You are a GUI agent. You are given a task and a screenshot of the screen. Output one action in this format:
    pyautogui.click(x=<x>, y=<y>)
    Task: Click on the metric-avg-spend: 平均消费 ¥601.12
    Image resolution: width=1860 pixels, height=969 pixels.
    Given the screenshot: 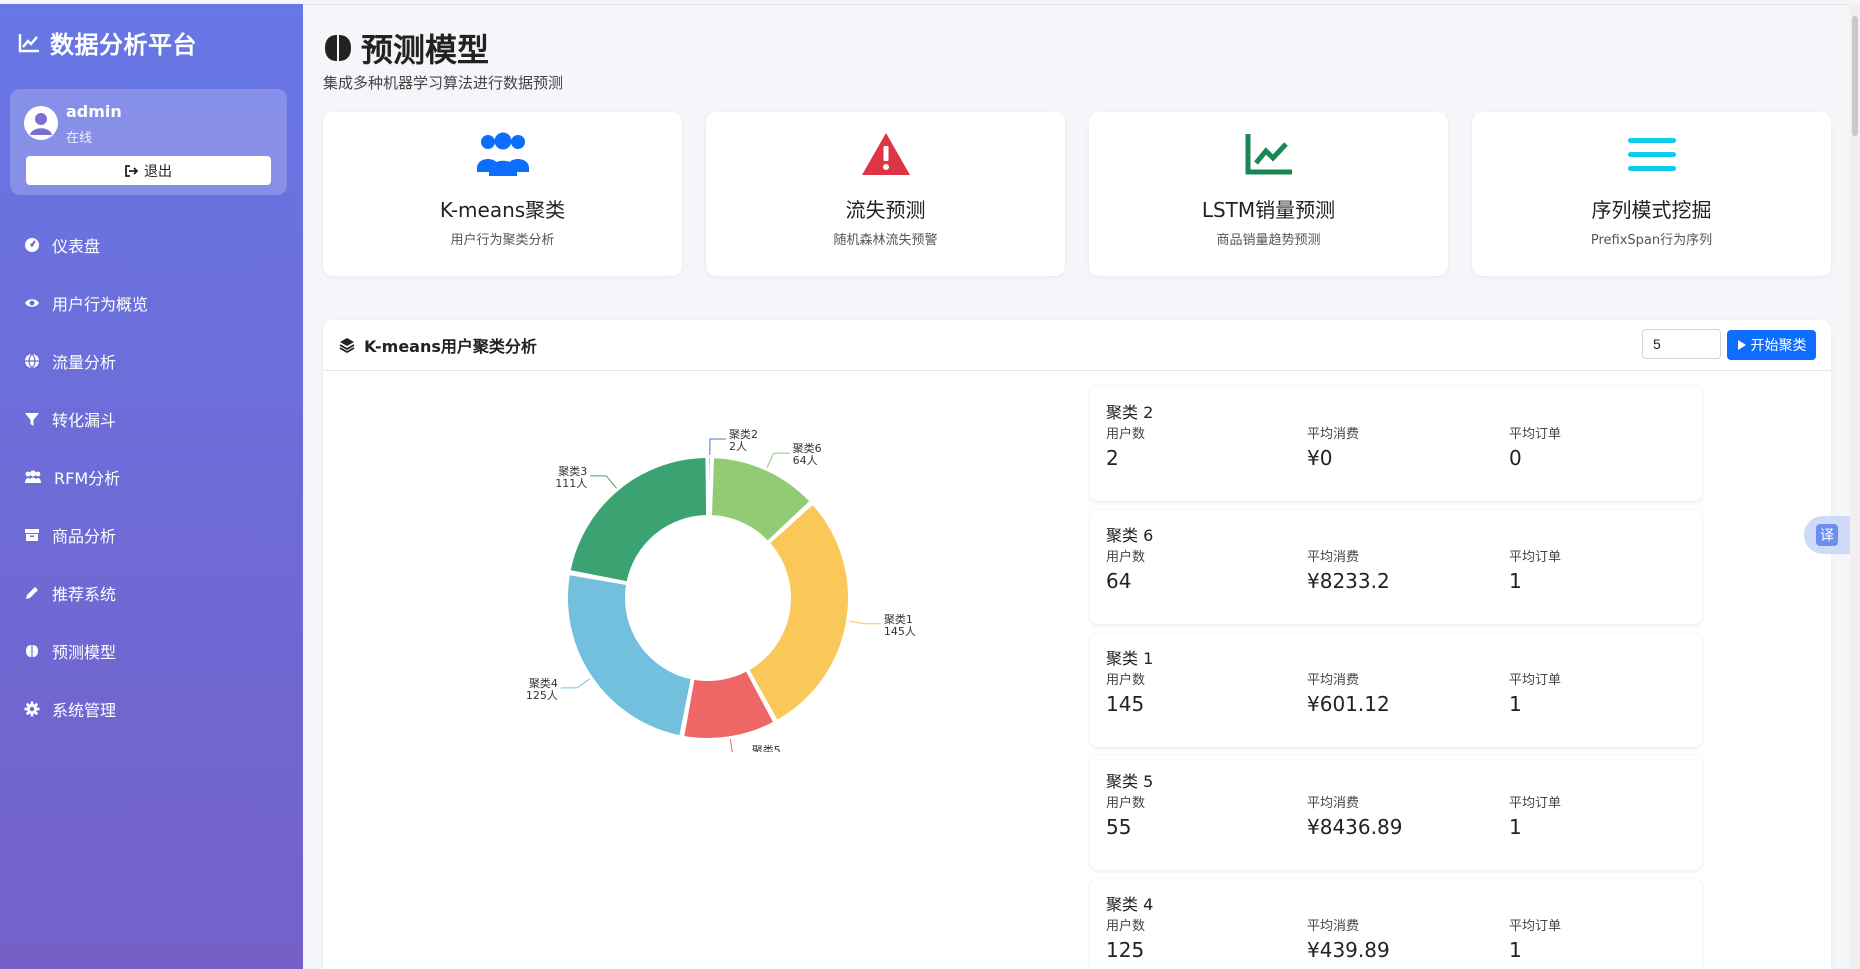 What is the action you would take?
    pyautogui.click(x=1348, y=692)
    